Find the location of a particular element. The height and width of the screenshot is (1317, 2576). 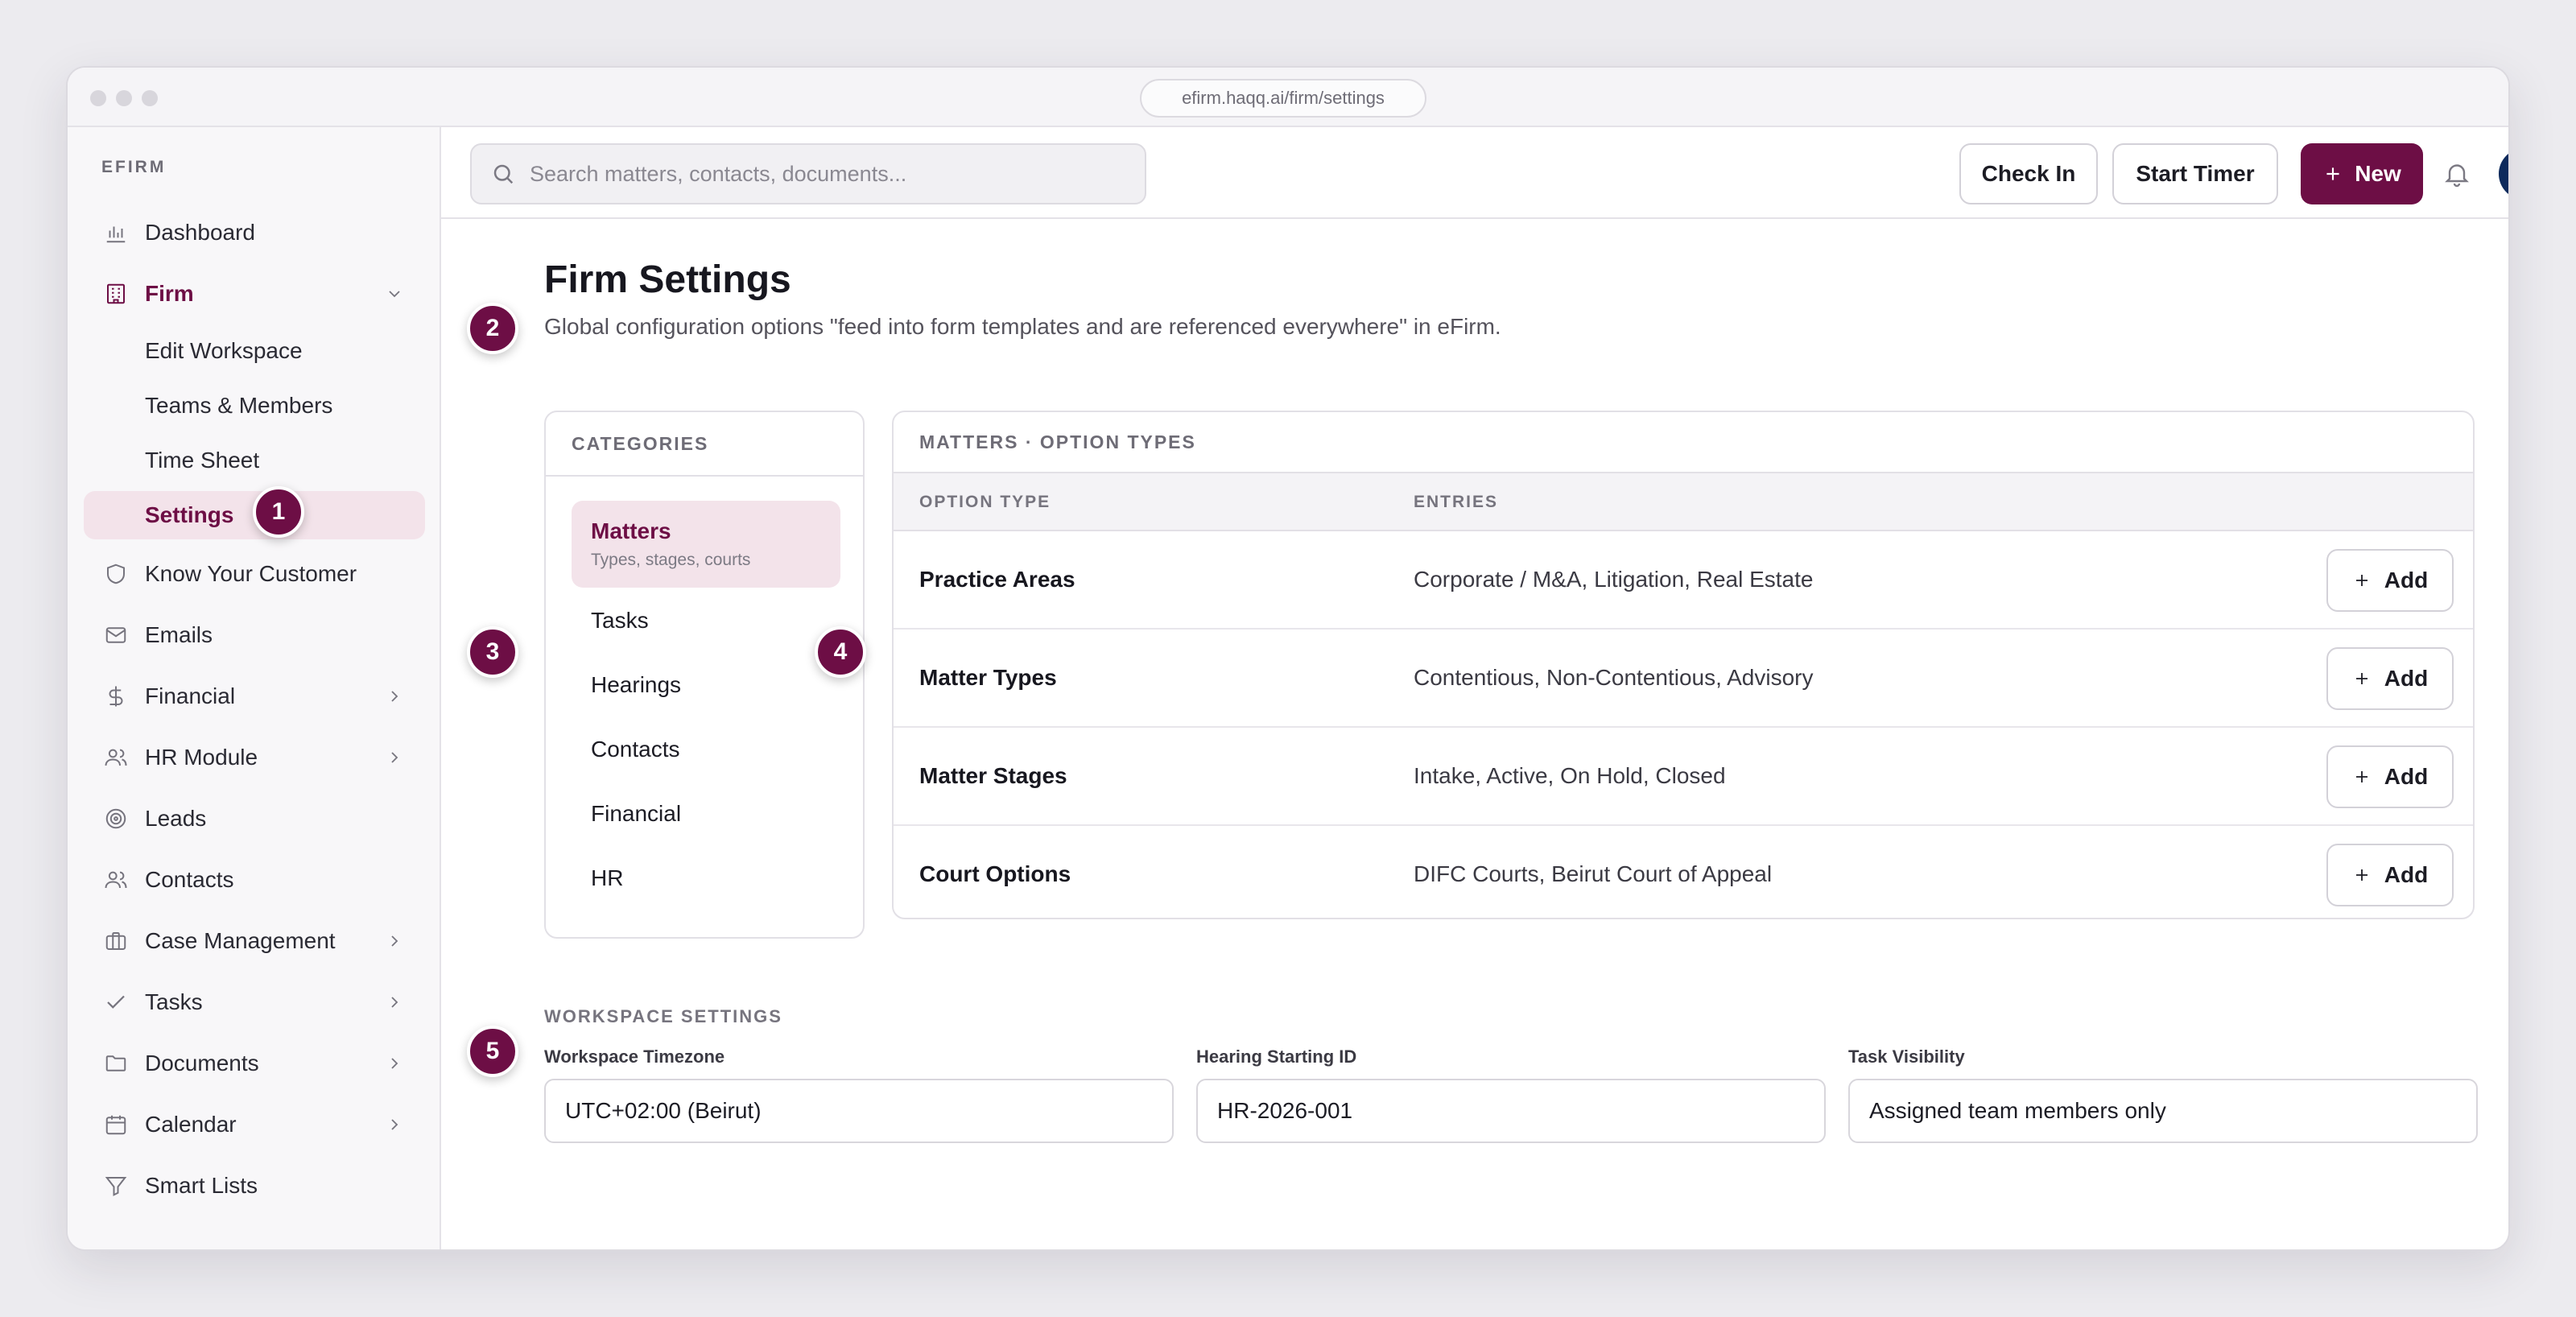

timezone-field: UTC+02:00 (Beirut) is located at coordinates (859, 1111).